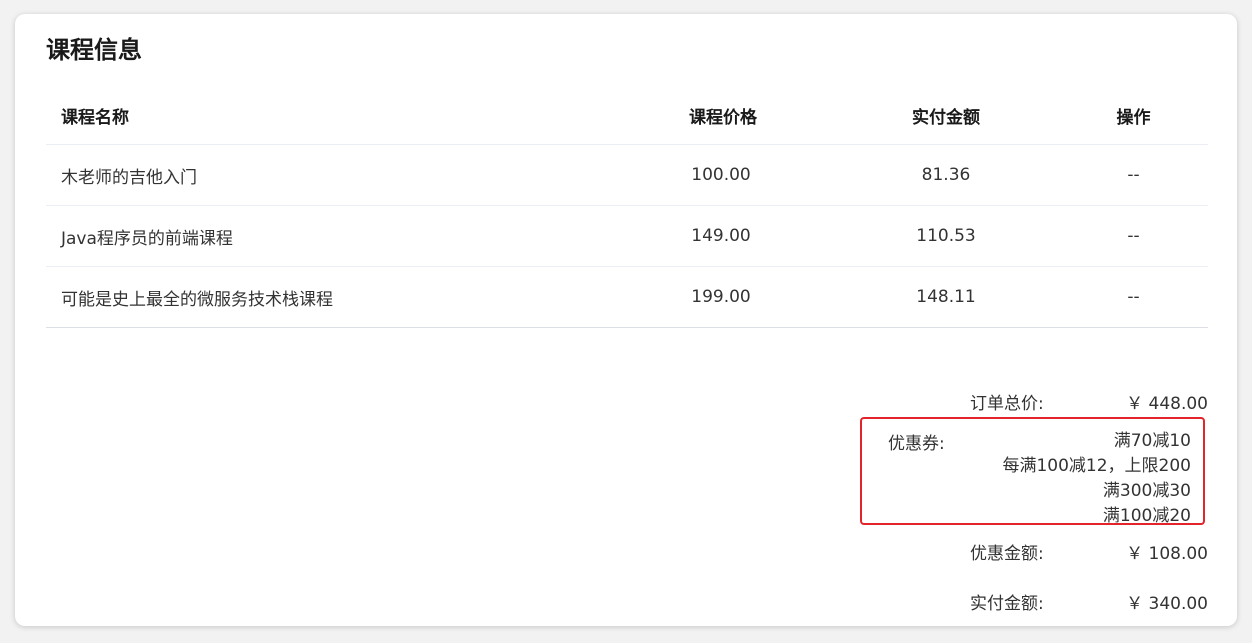 The height and width of the screenshot is (643, 1252). Describe the element at coordinates (1096, 479) in the screenshot. I see `coupon-list: 满70减10 每满100减12，上限200 满300减30 满100减20` at that location.